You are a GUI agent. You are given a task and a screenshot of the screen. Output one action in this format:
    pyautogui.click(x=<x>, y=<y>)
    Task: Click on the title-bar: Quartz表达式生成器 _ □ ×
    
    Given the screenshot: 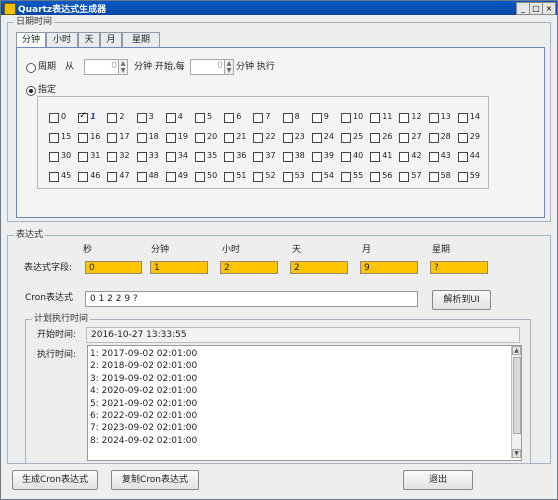 What is the action you would take?
    pyautogui.click(x=279, y=8)
    